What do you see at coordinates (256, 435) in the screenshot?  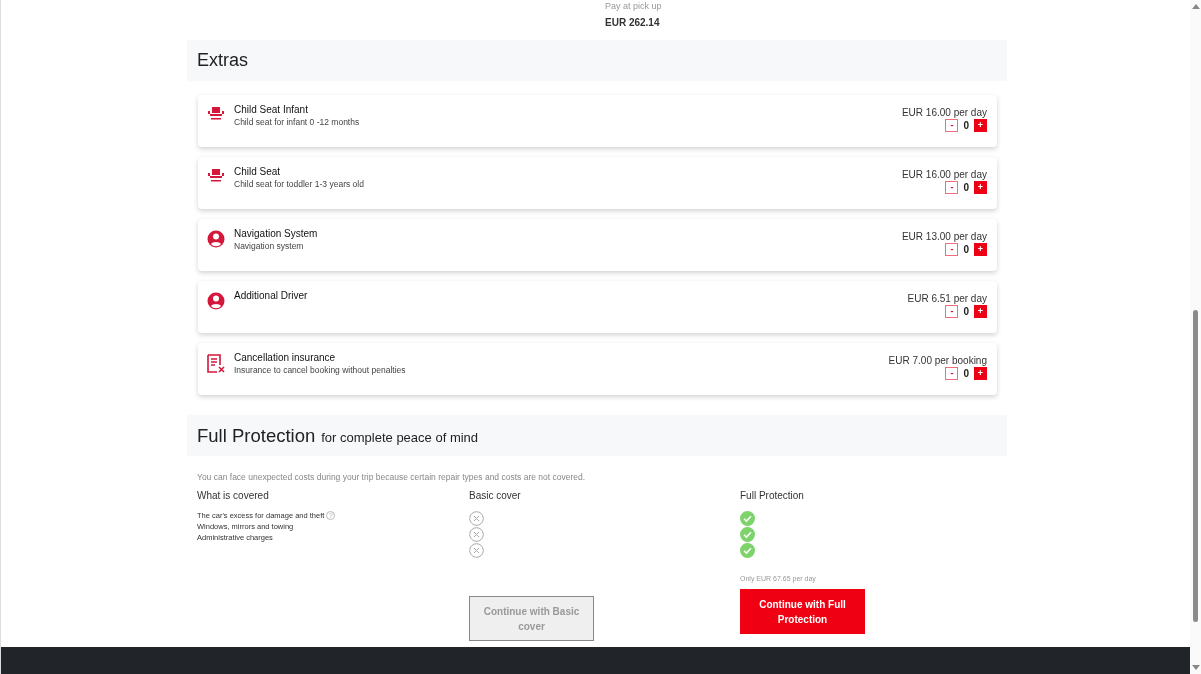 I see `section-title: Full Protection` at bounding box center [256, 435].